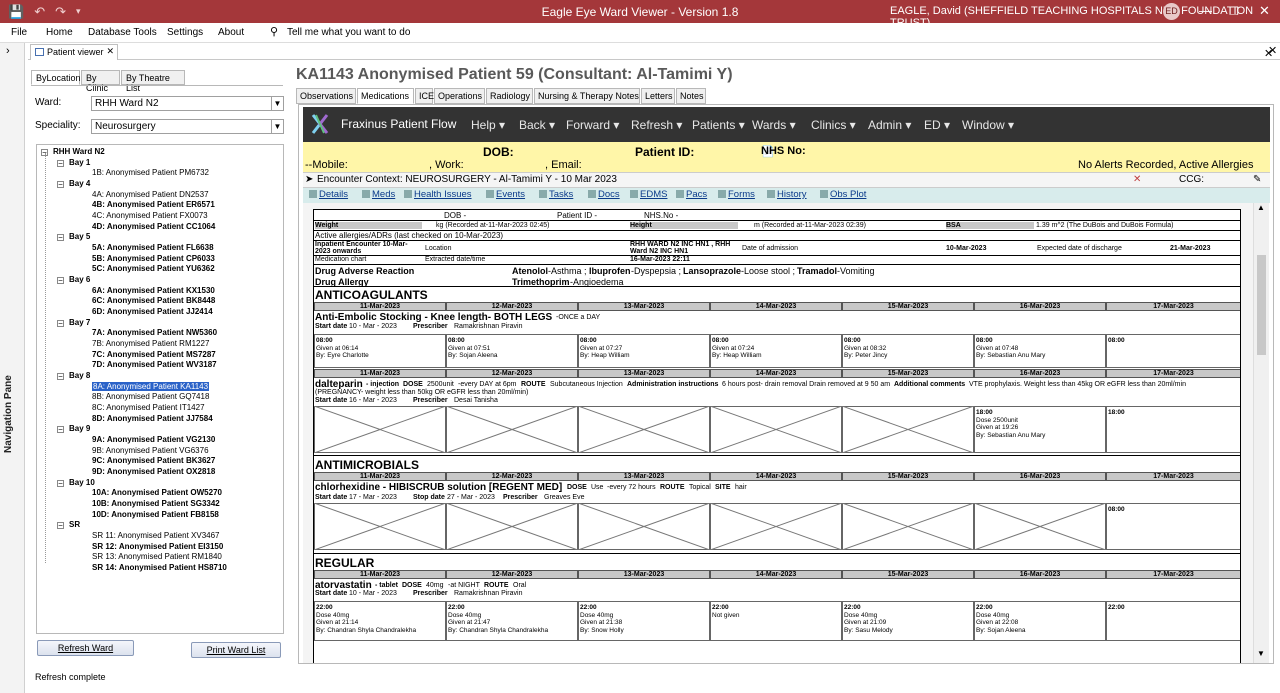 The height and width of the screenshot is (693, 1280). I want to click on fx-menu-back: Back ▾, so click(537, 125).